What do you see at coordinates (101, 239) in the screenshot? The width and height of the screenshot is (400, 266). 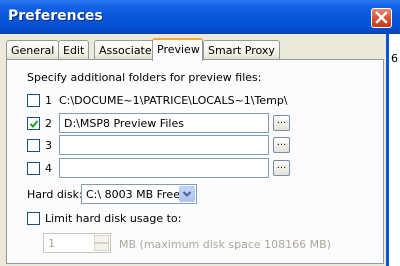 I see `stepper-up-button` at bounding box center [101, 239].